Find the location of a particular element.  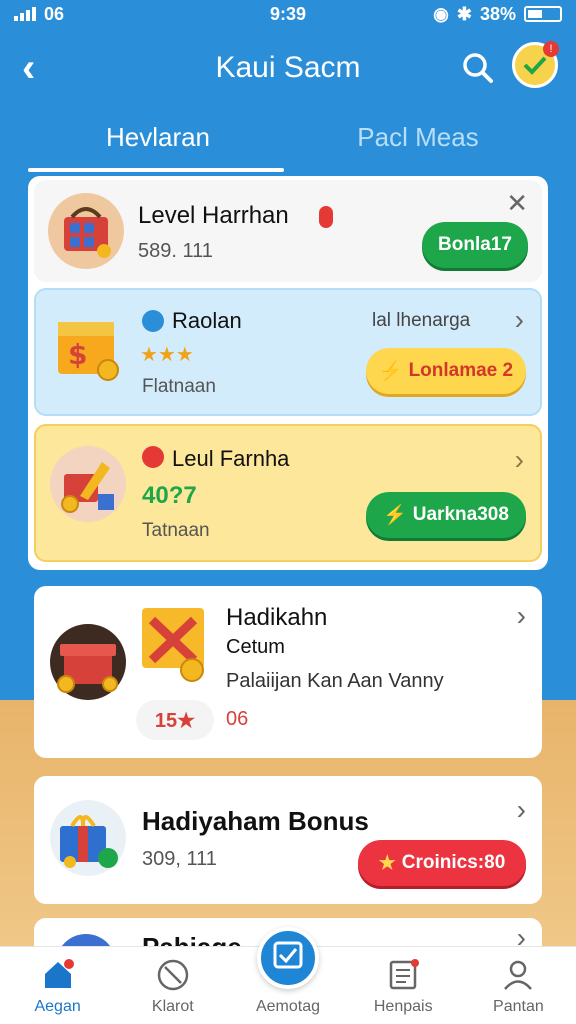

claim-button-label: Uarkna308 is located at coordinates (460, 514).